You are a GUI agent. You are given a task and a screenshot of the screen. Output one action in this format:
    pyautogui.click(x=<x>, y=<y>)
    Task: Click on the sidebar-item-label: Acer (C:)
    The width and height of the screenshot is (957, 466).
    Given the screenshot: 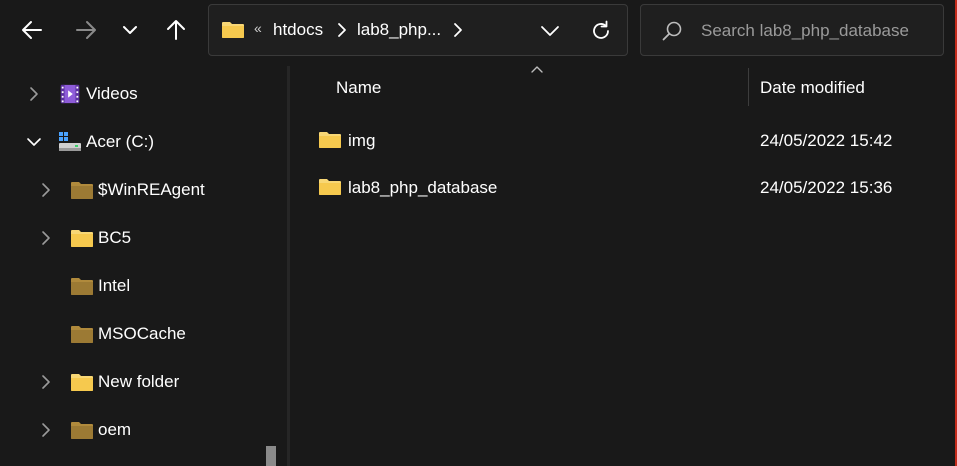 What is the action you would take?
    pyautogui.click(x=120, y=141)
    